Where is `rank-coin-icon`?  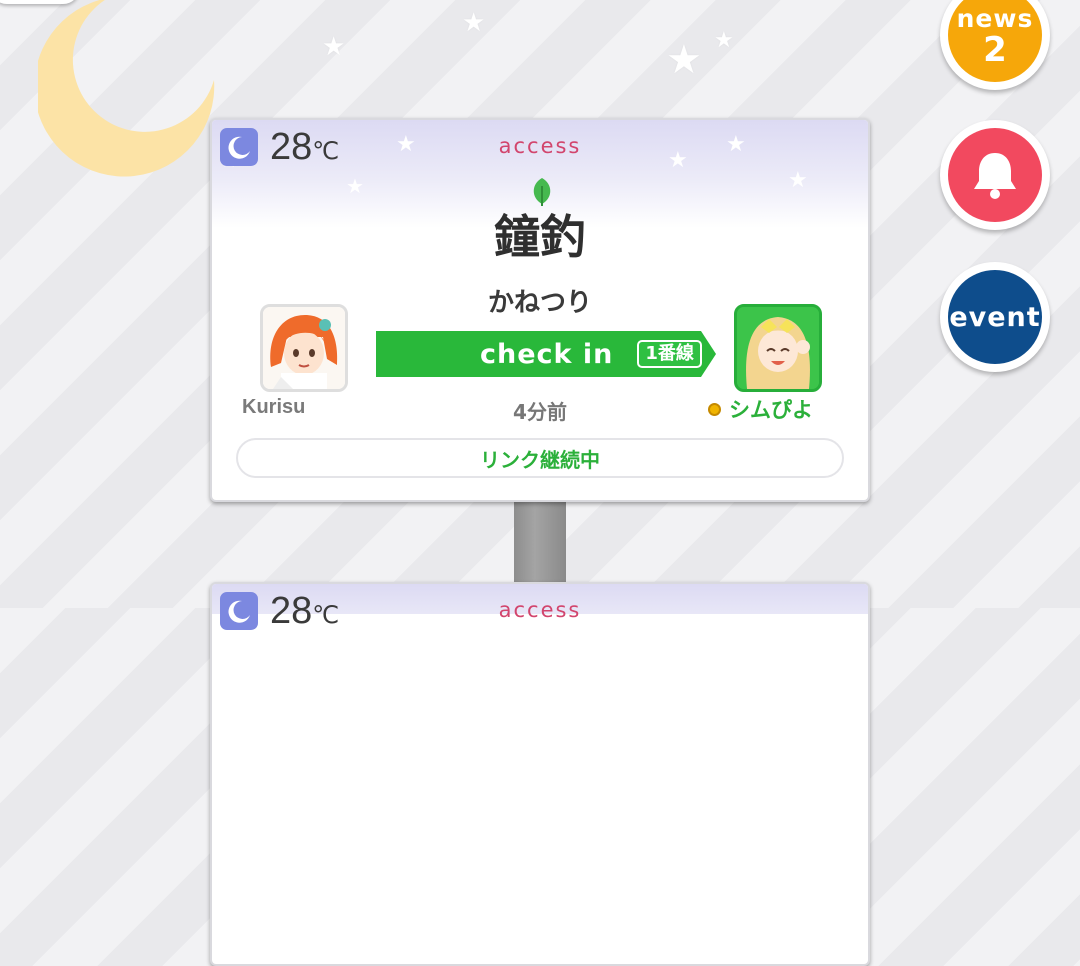
rank-coin-icon is located at coordinates (714, 409).